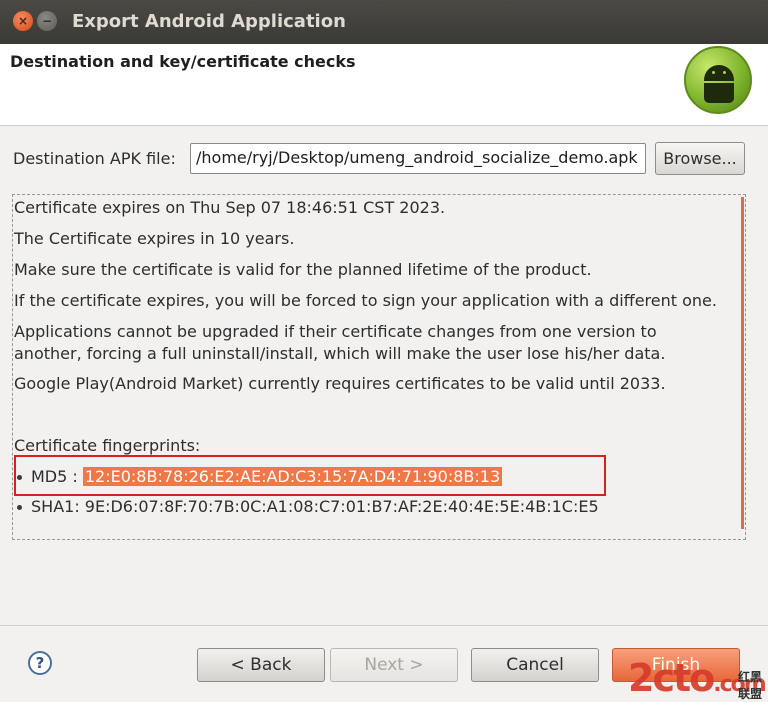 This screenshot has height=702, width=768. What do you see at coordinates (384, 22) in the screenshot?
I see `title-bar: × − Export Android Application` at bounding box center [384, 22].